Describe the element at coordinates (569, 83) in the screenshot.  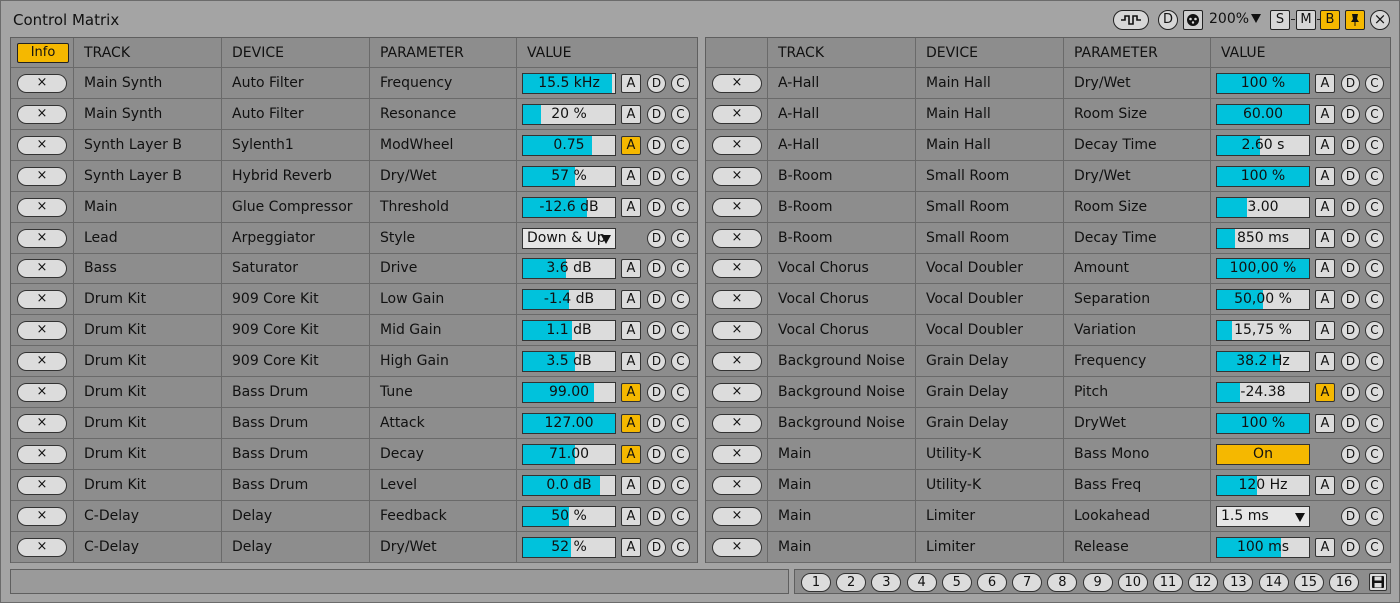
I see `value-slider: 15.5 kHz` at that location.